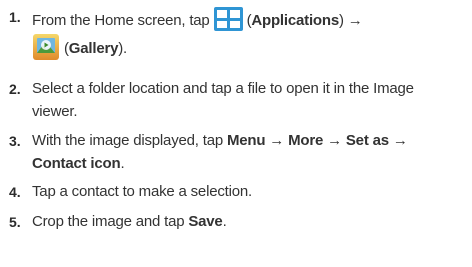 The image size is (472, 267). Describe the element at coordinates (15, 141) in the screenshot. I see `step-number: 3.` at that location.